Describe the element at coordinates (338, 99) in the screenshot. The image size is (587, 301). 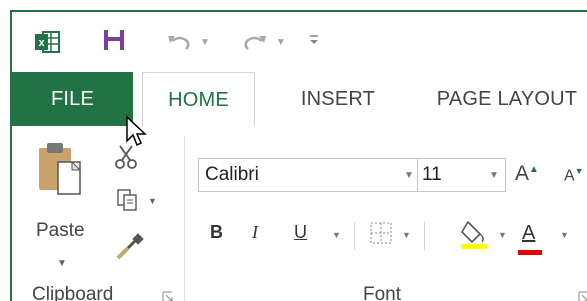
I see `tab-insert: INSERT` at that location.